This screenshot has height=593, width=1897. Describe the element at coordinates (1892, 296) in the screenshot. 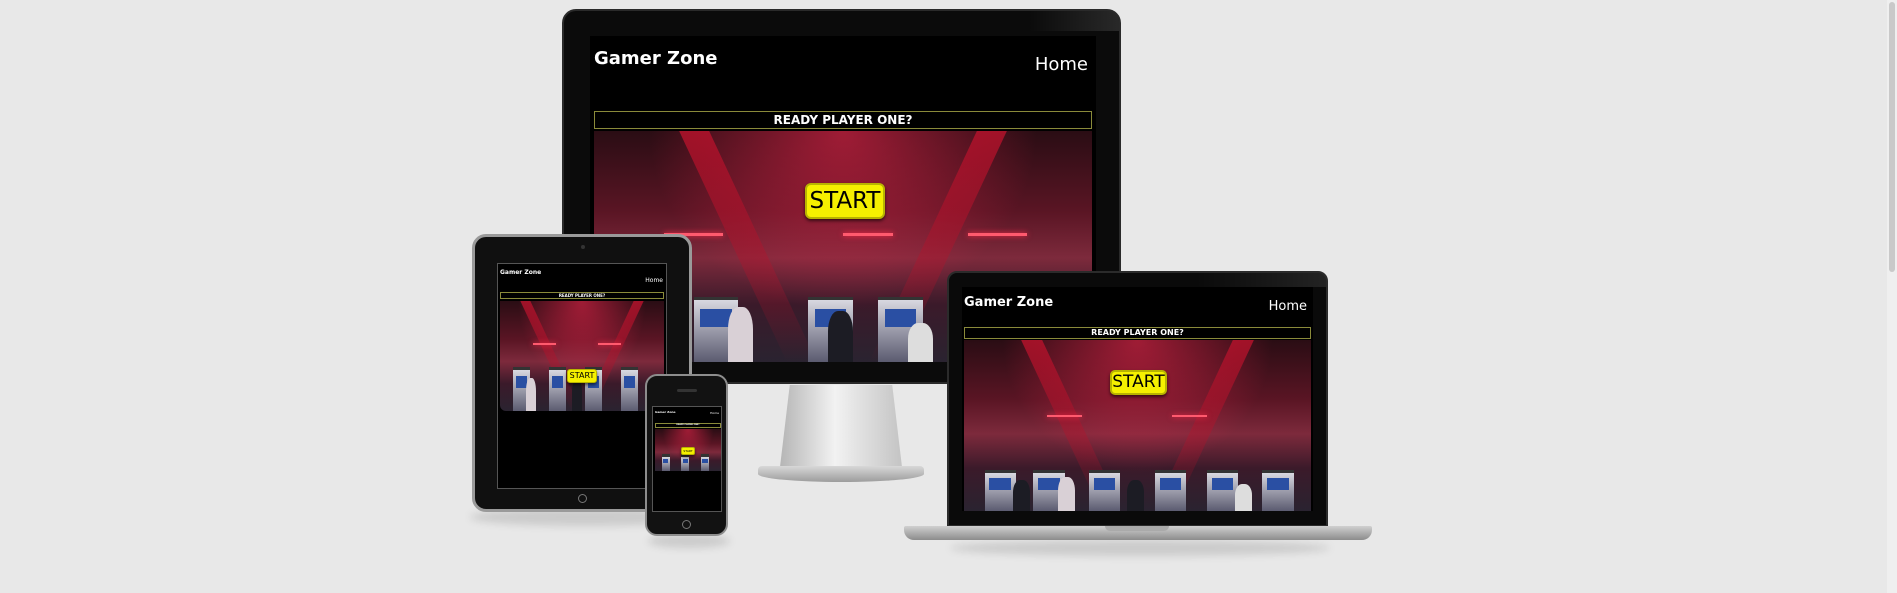

I see `page-scrollbar` at that location.